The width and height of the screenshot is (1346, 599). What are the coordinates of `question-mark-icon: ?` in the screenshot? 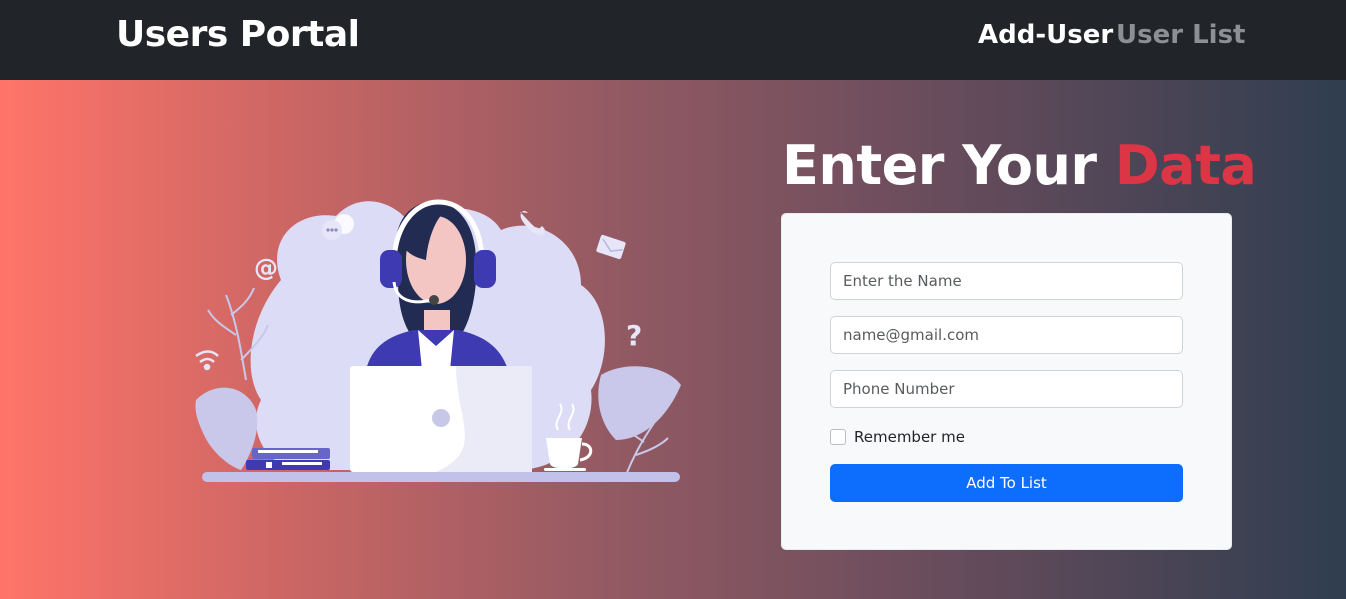 It's located at (634, 335).